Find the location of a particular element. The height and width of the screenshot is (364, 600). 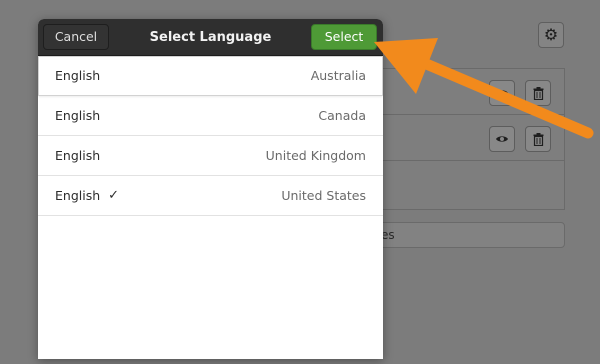

dialog-headerbar: Cancel Select Language Select is located at coordinates (210, 37).